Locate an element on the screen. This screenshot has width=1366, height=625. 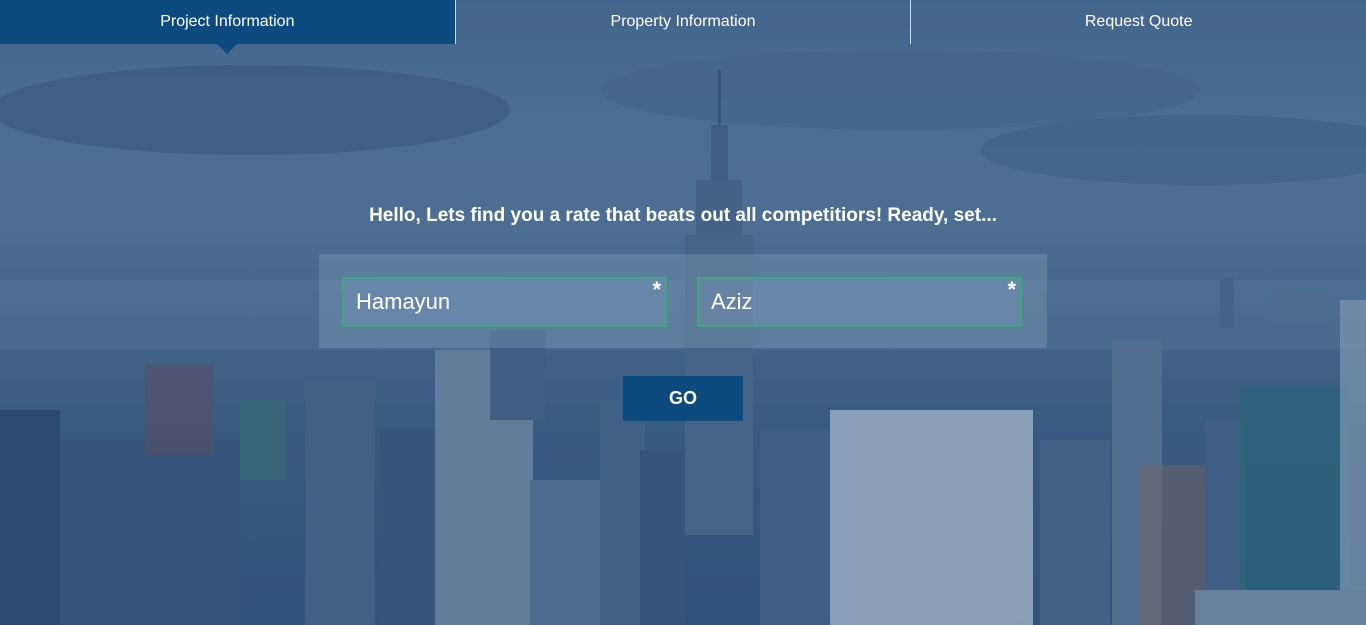
tab-label: Project Information is located at coordinates (227, 21).